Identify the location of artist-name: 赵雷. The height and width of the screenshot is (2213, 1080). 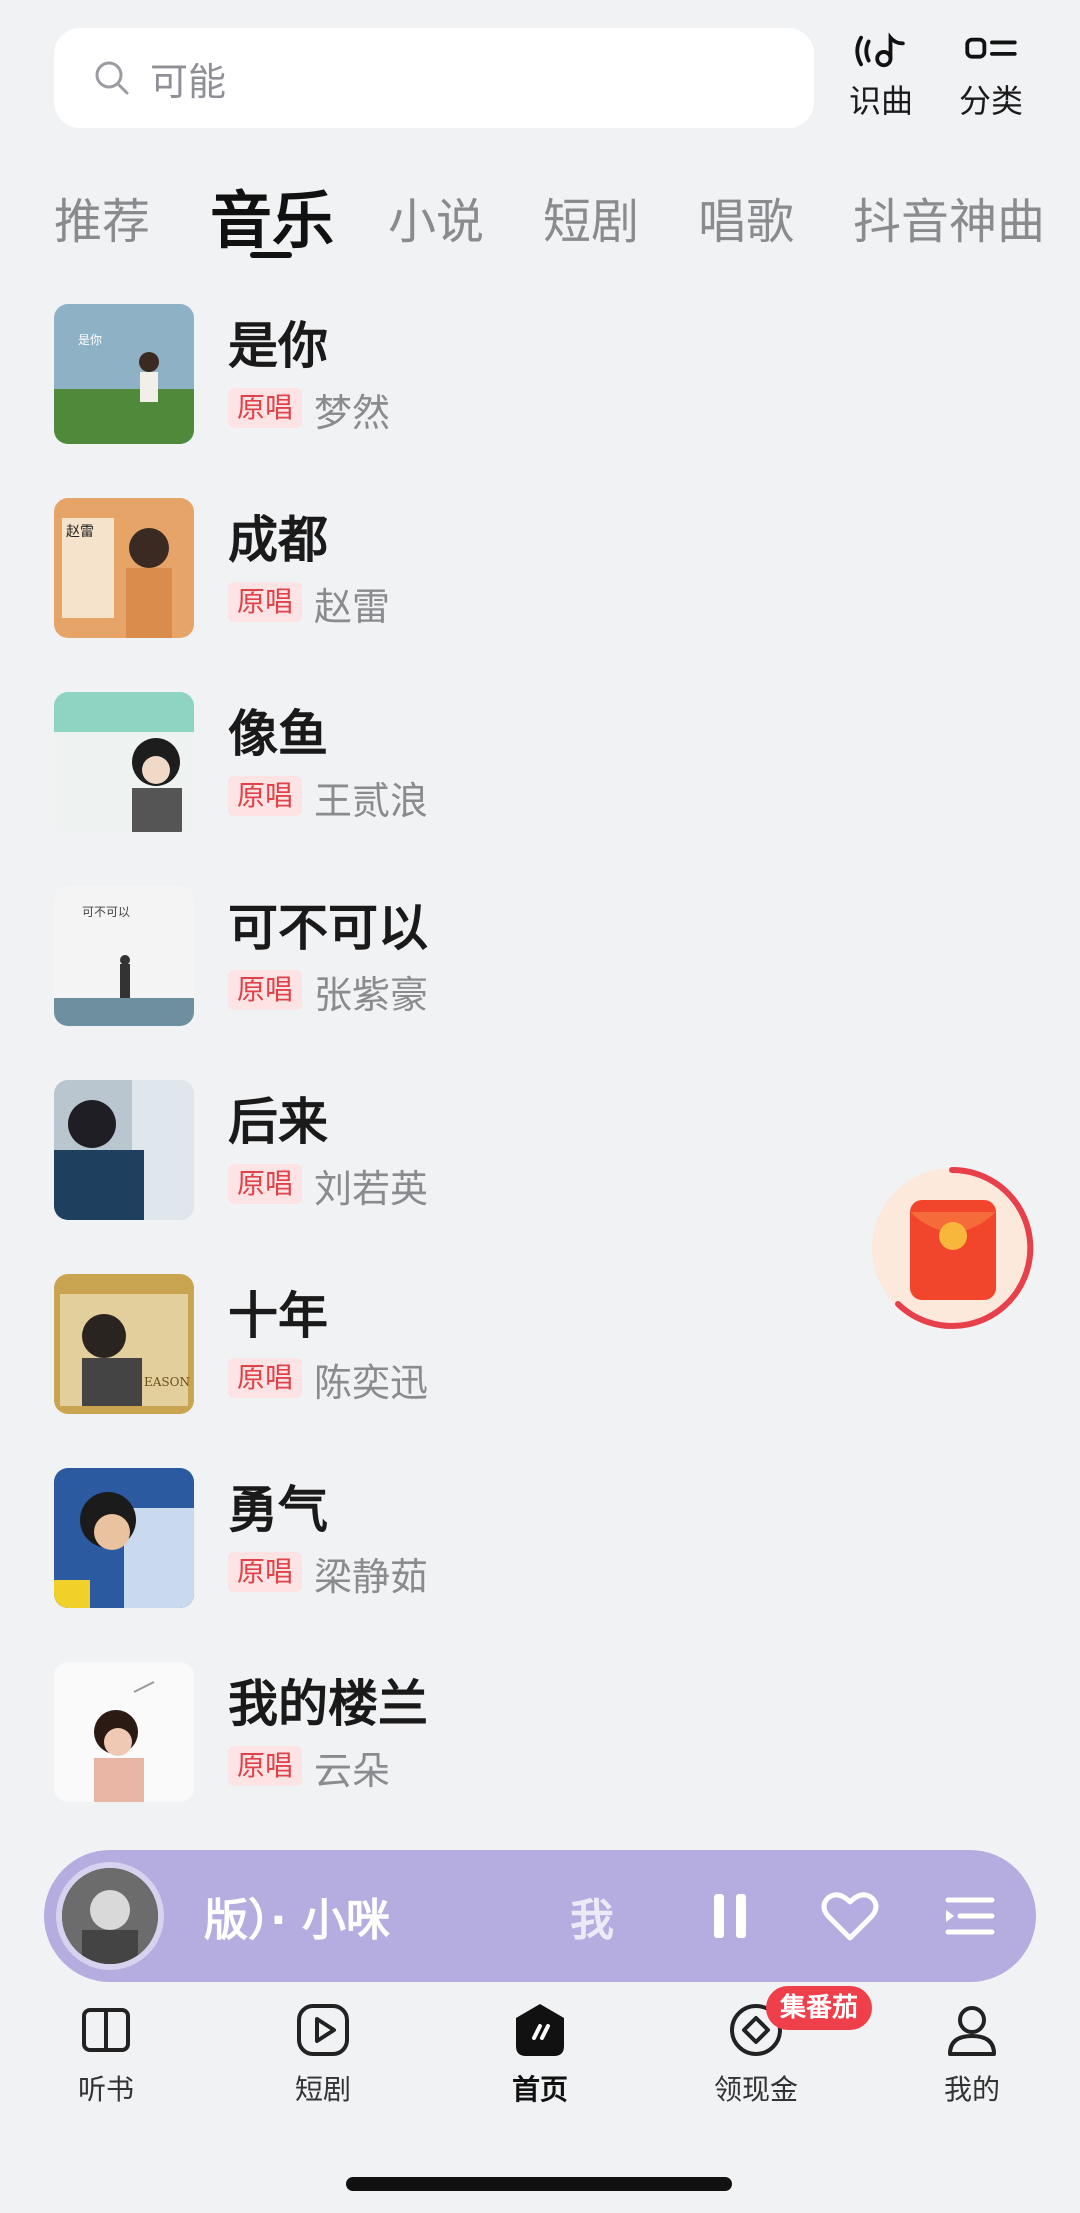
(352, 607).